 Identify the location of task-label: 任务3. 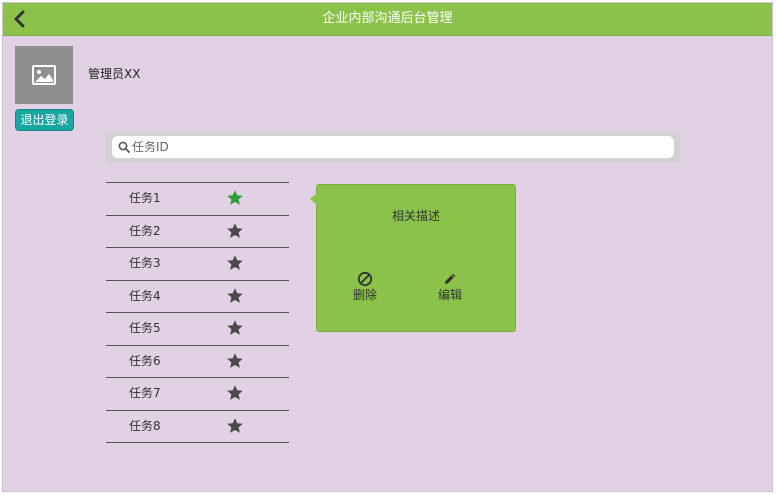
(145, 263).